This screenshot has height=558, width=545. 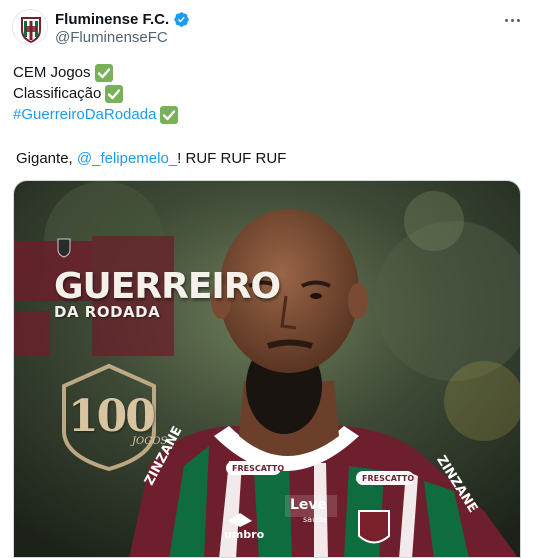 What do you see at coordinates (107, 312) in the screenshot?
I see `media-subtitle: DA RODADA` at bounding box center [107, 312].